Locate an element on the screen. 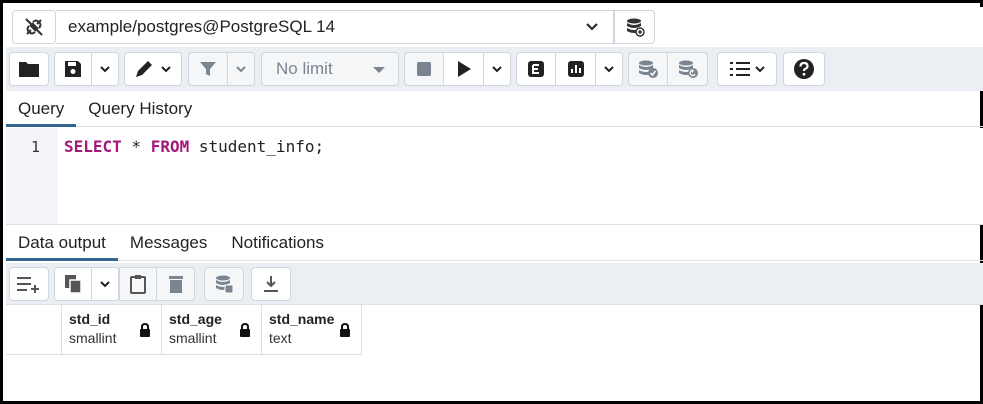 This screenshot has width=983, height=404. commit-button is located at coordinates (648, 69).